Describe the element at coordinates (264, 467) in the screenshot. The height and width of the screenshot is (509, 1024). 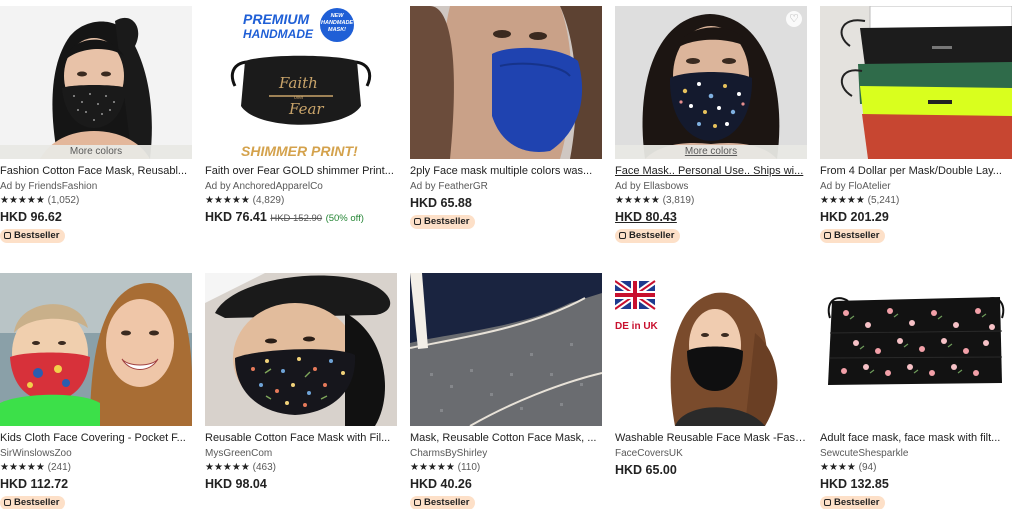
I see `review-count: (463)` at that location.